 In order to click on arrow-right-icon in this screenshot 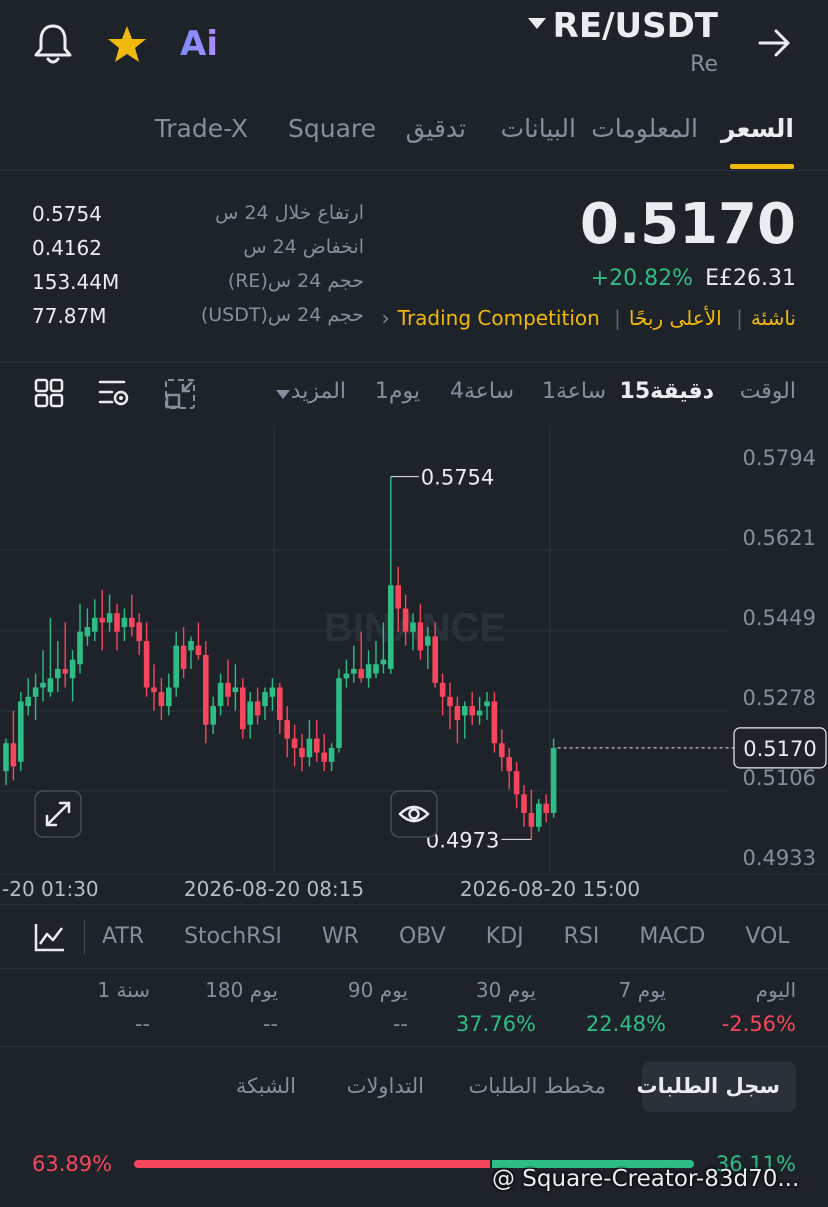, I will do `click(775, 43)`.